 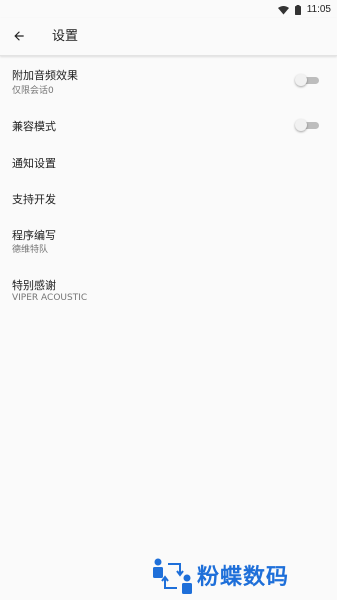 What do you see at coordinates (33, 91) in the screenshot?
I see `setting-summary: 仅限会话0` at bounding box center [33, 91].